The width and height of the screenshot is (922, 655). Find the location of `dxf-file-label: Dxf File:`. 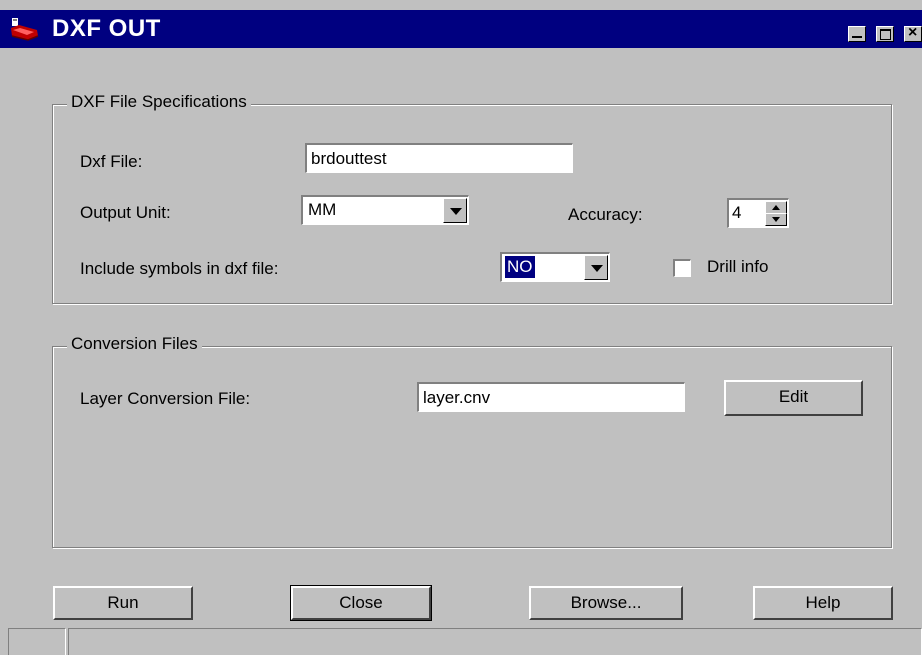

dxf-file-label: Dxf File: is located at coordinates (111, 161).